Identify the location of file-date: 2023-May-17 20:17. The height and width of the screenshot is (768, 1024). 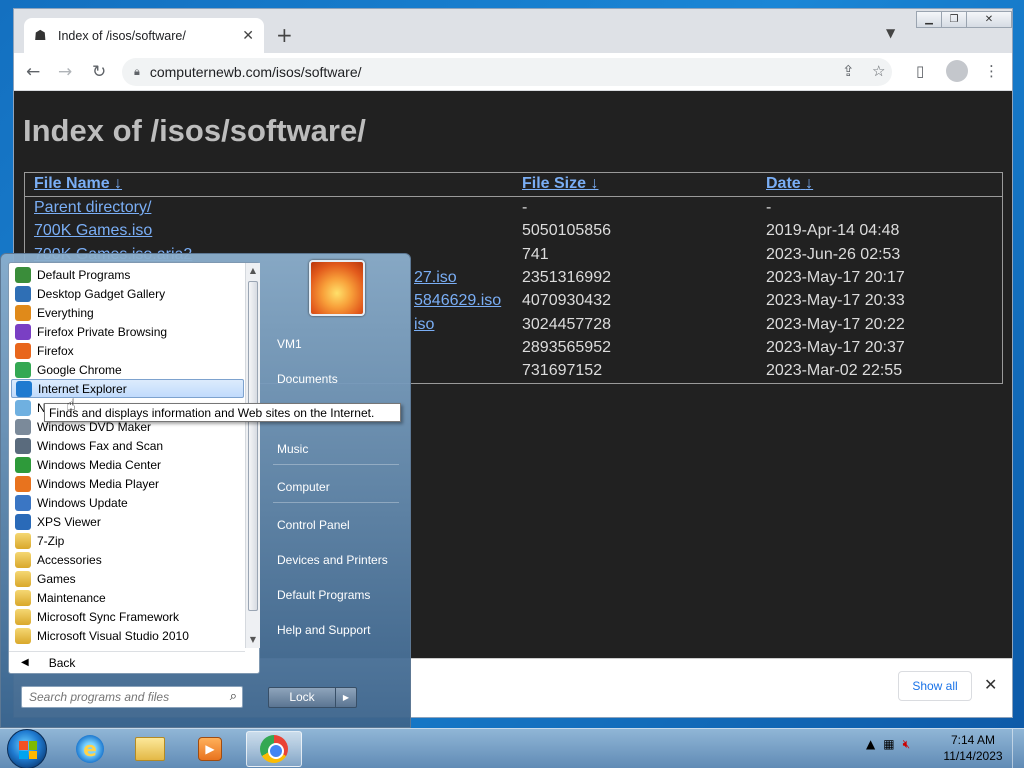
(835, 277).